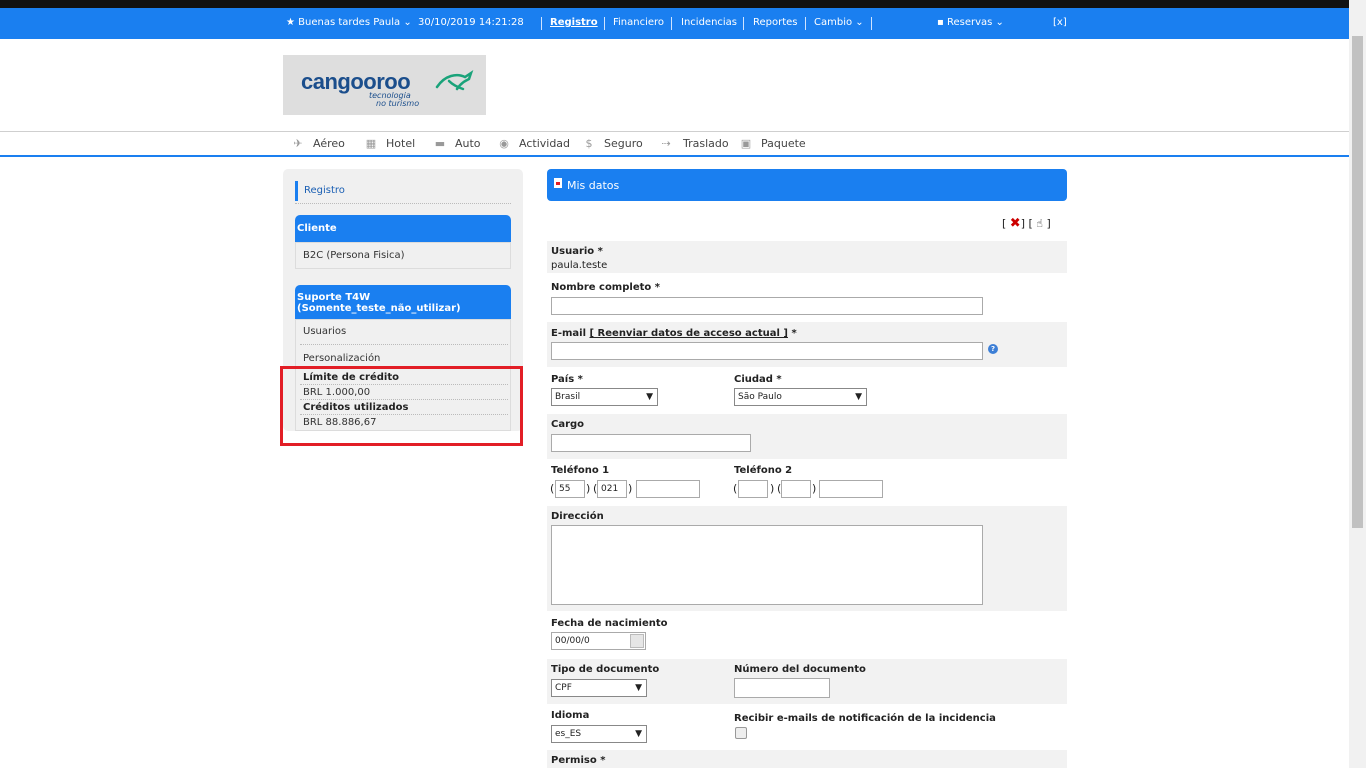 This screenshot has height=768, width=1366. I want to click on greeting-menu: ★ Buenas tardes Paula ⌄, so click(349, 22).